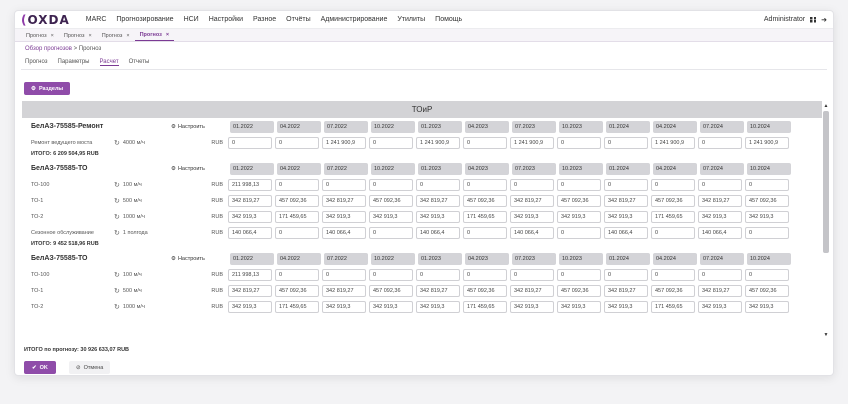 The image size is (848, 404). Describe the element at coordinates (824, 20) in the screenshot. I see `logout-icon: ➜` at that location.